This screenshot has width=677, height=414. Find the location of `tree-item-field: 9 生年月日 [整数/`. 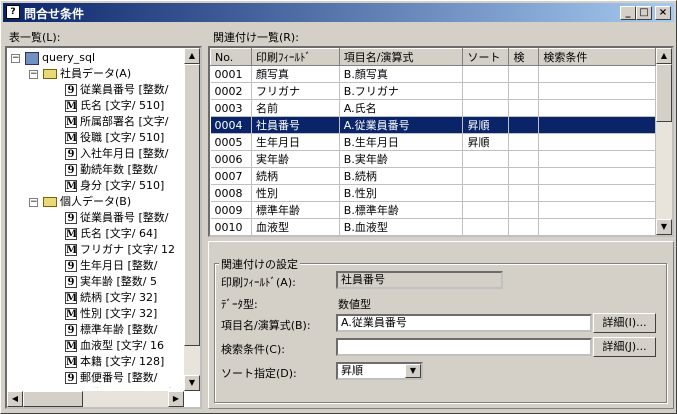

tree-item-field: 9 生年月日 [整数/ is located at coordinates (111, 266).